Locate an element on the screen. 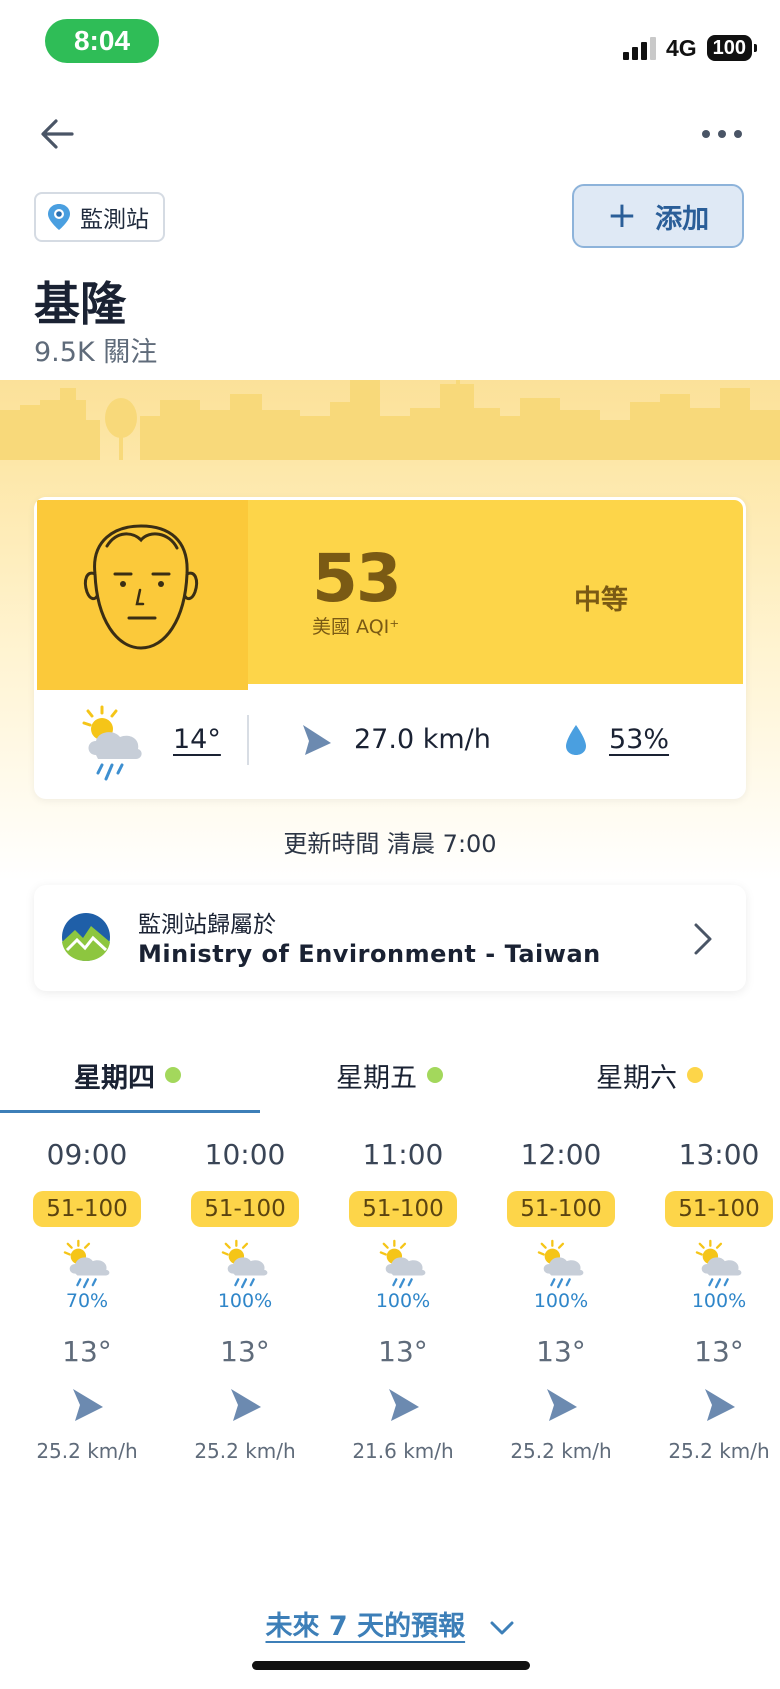 The height and width of the screenshot is (1689, 780). chevron-down-icon is located at coordinates (501, 1627).